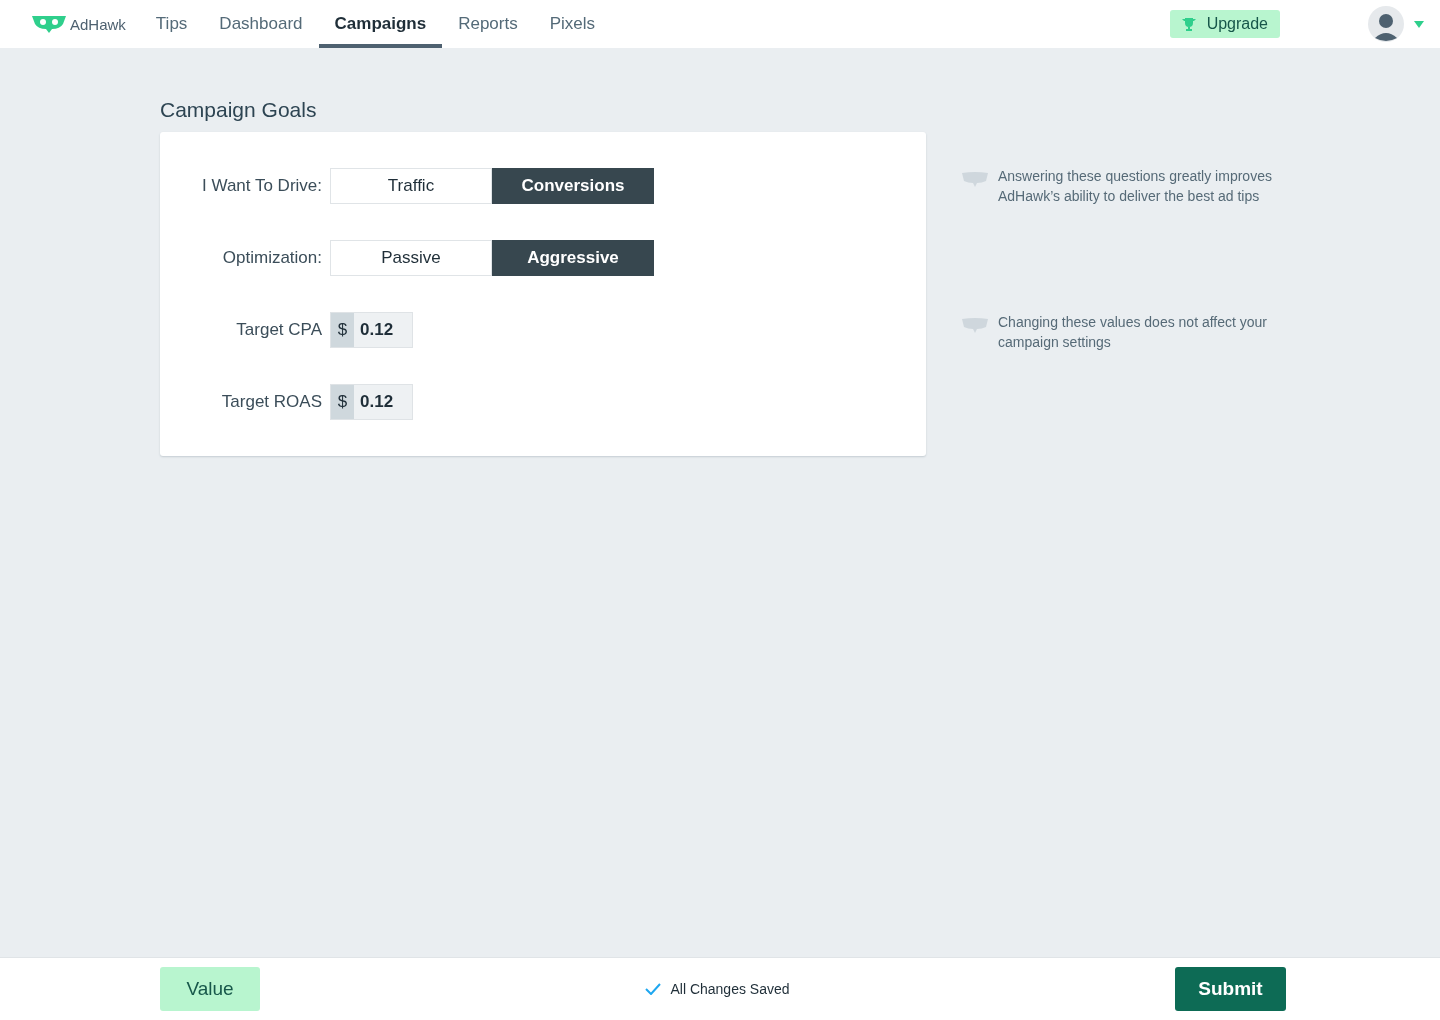 This screenshot has height=1020, width=1440. What do you see at coordinates (730, 989) in the screenshot?
I see `save-status: All Changes Saved` at bounding box center [730, 989].